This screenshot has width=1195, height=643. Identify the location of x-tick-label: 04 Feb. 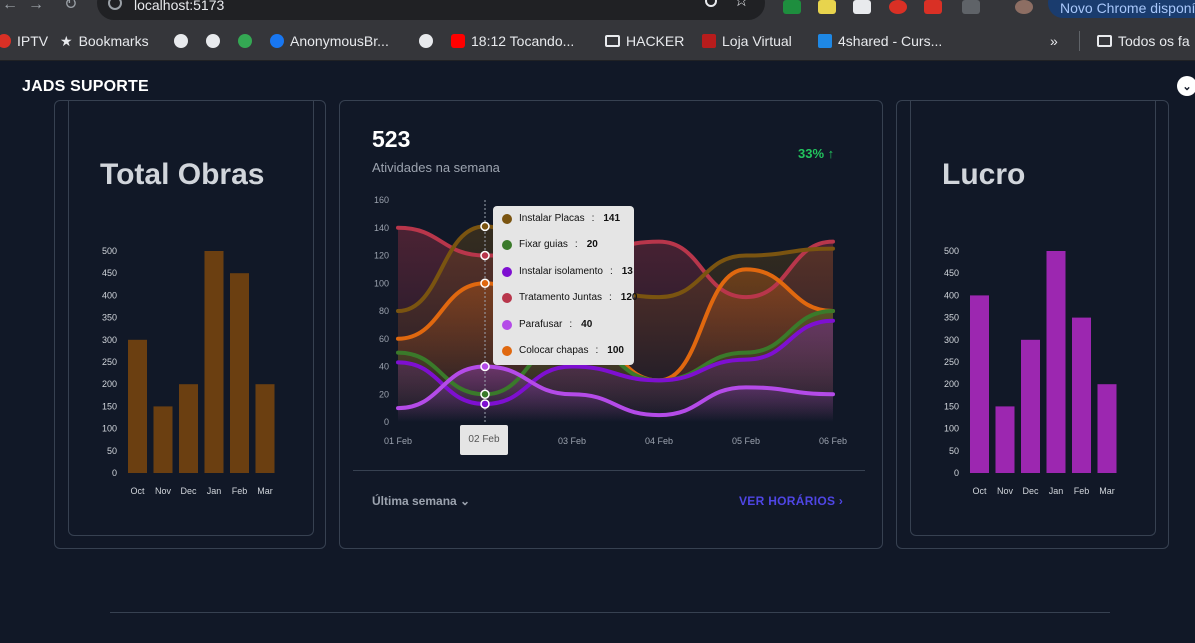
(659, 441).